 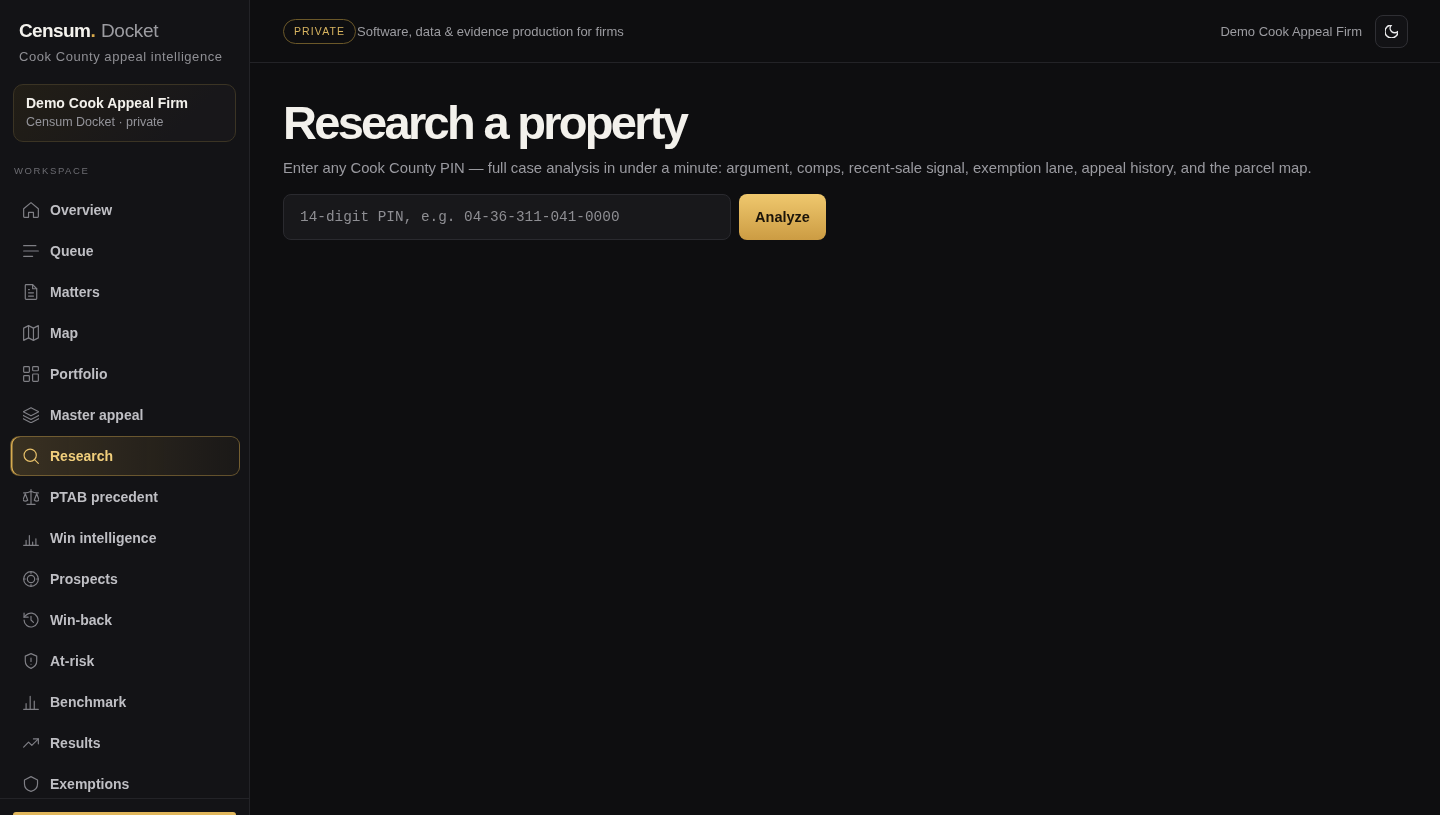 I want to click on account-name: Demo Cook Appeal Firm, so click(x=1291, y=31).